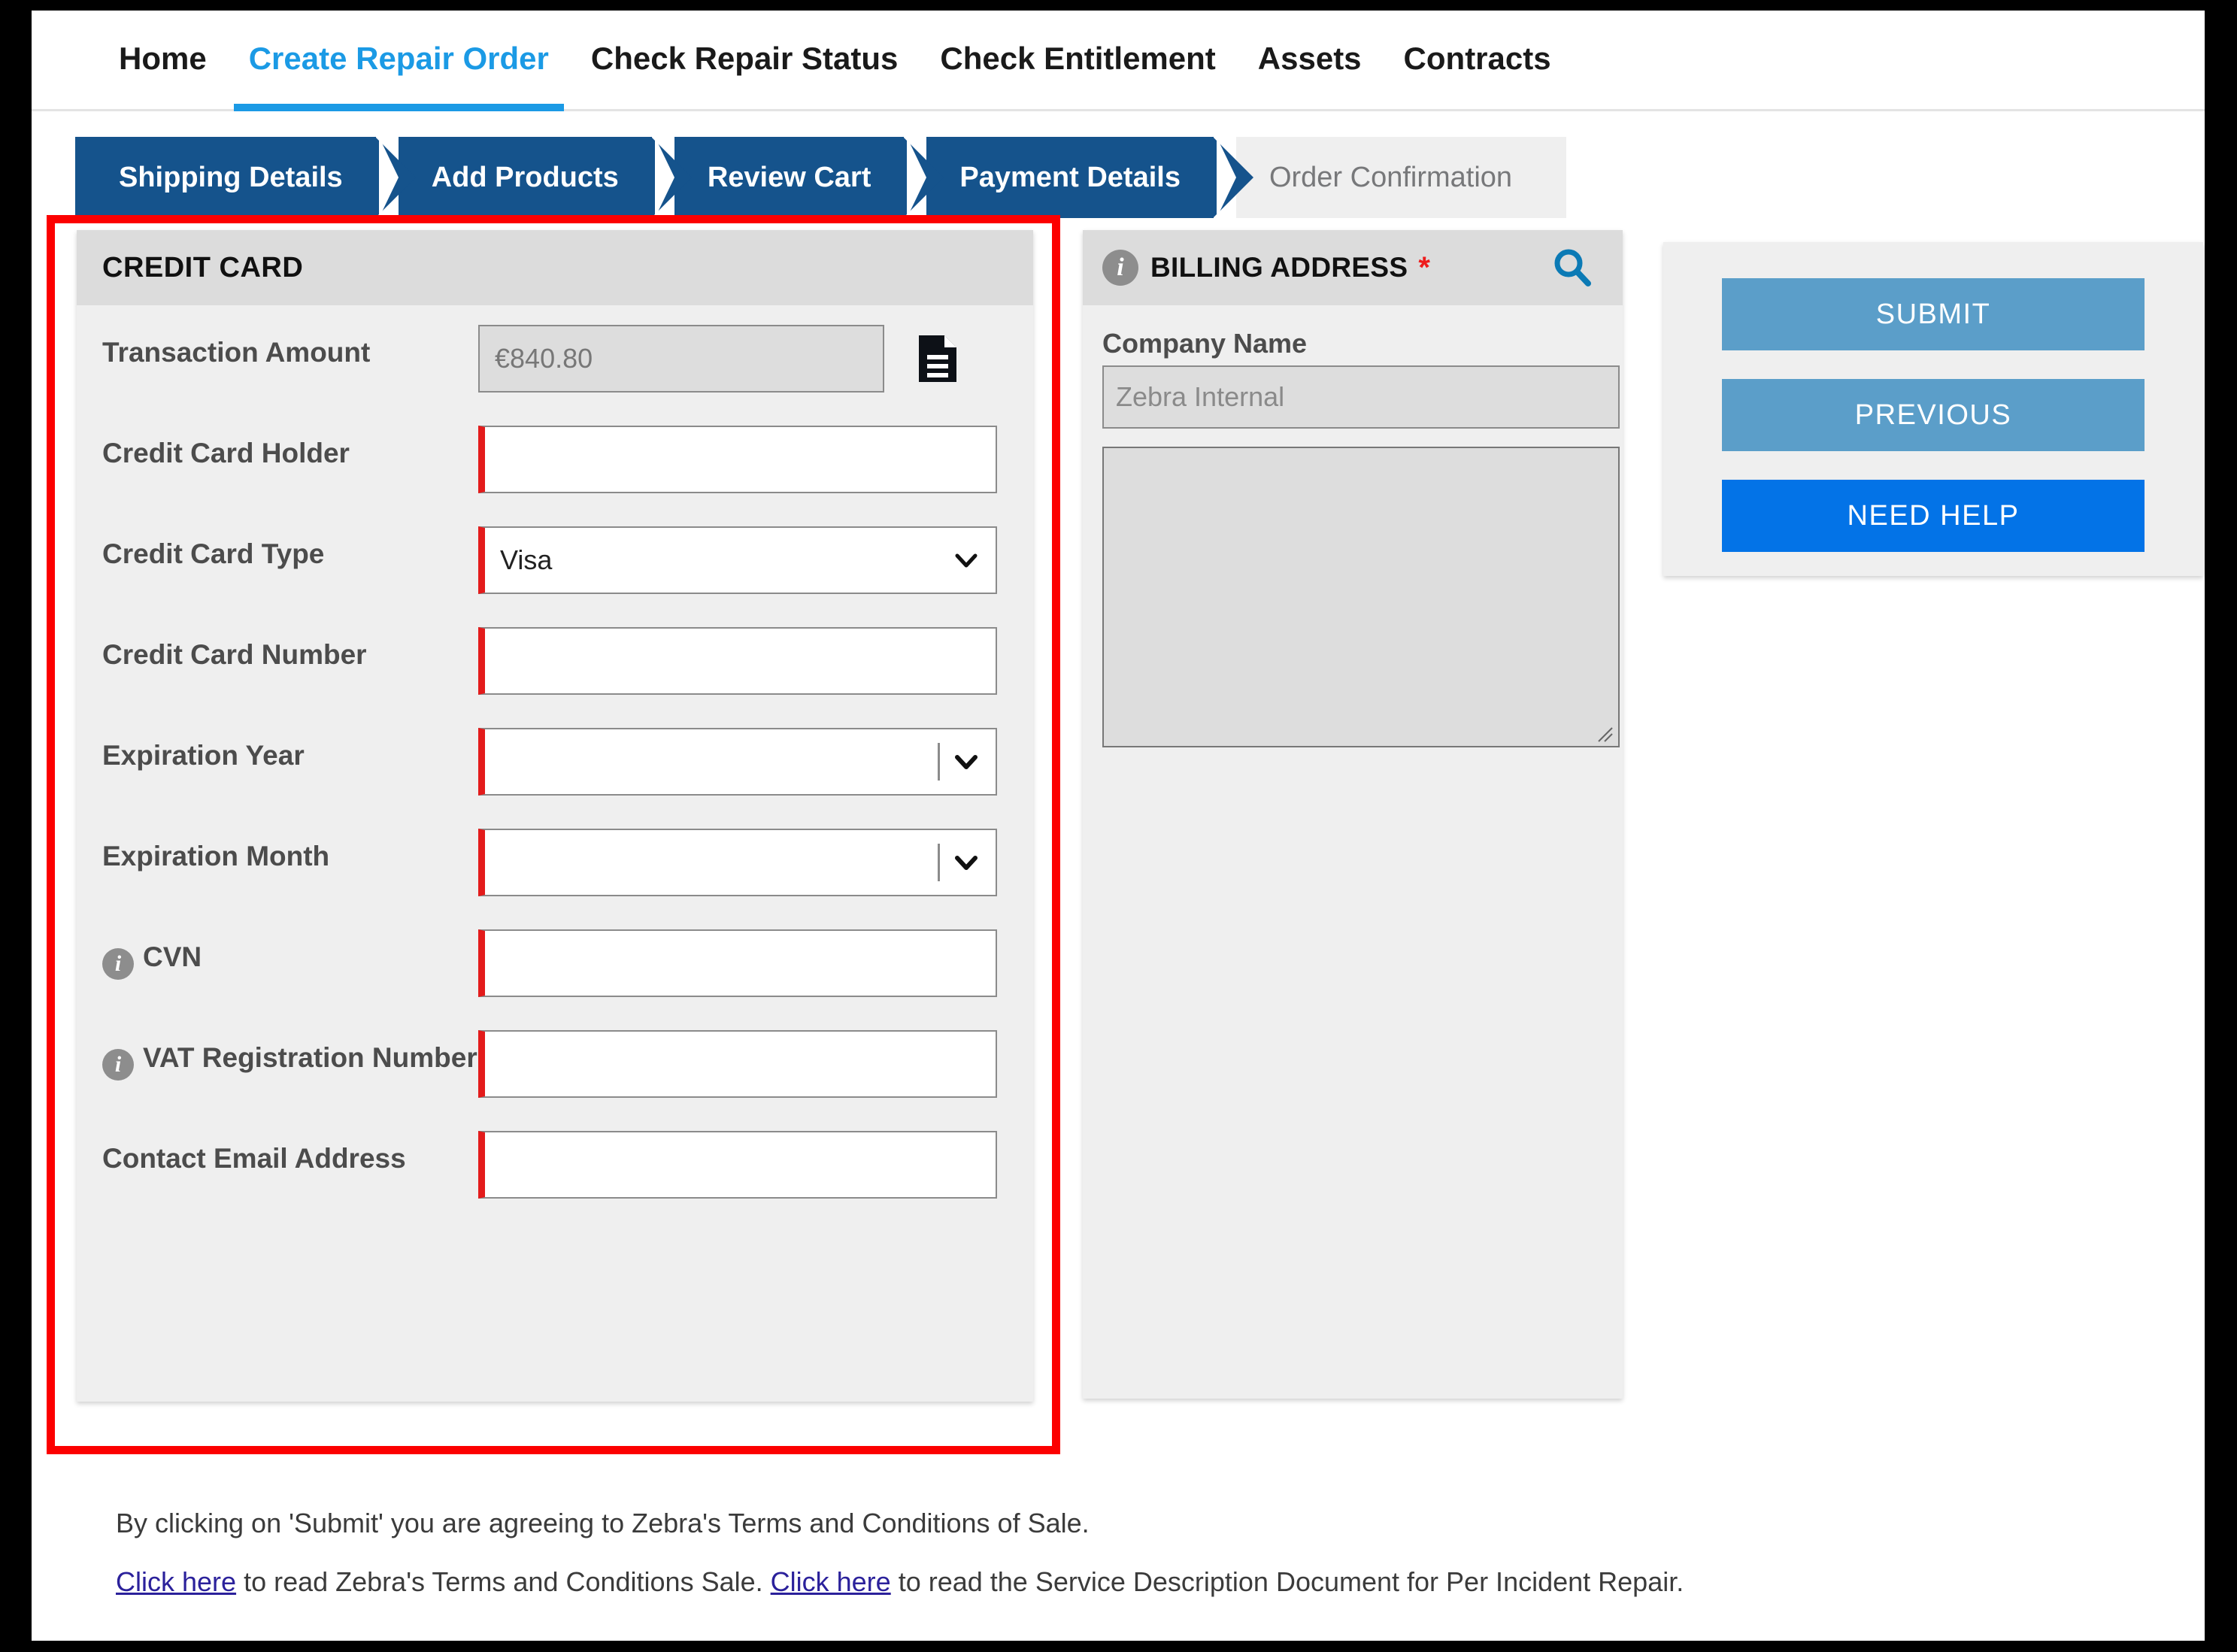 The image size is (2237, 1652). I want to click on resize-grip-icon, so click(1604, 733).